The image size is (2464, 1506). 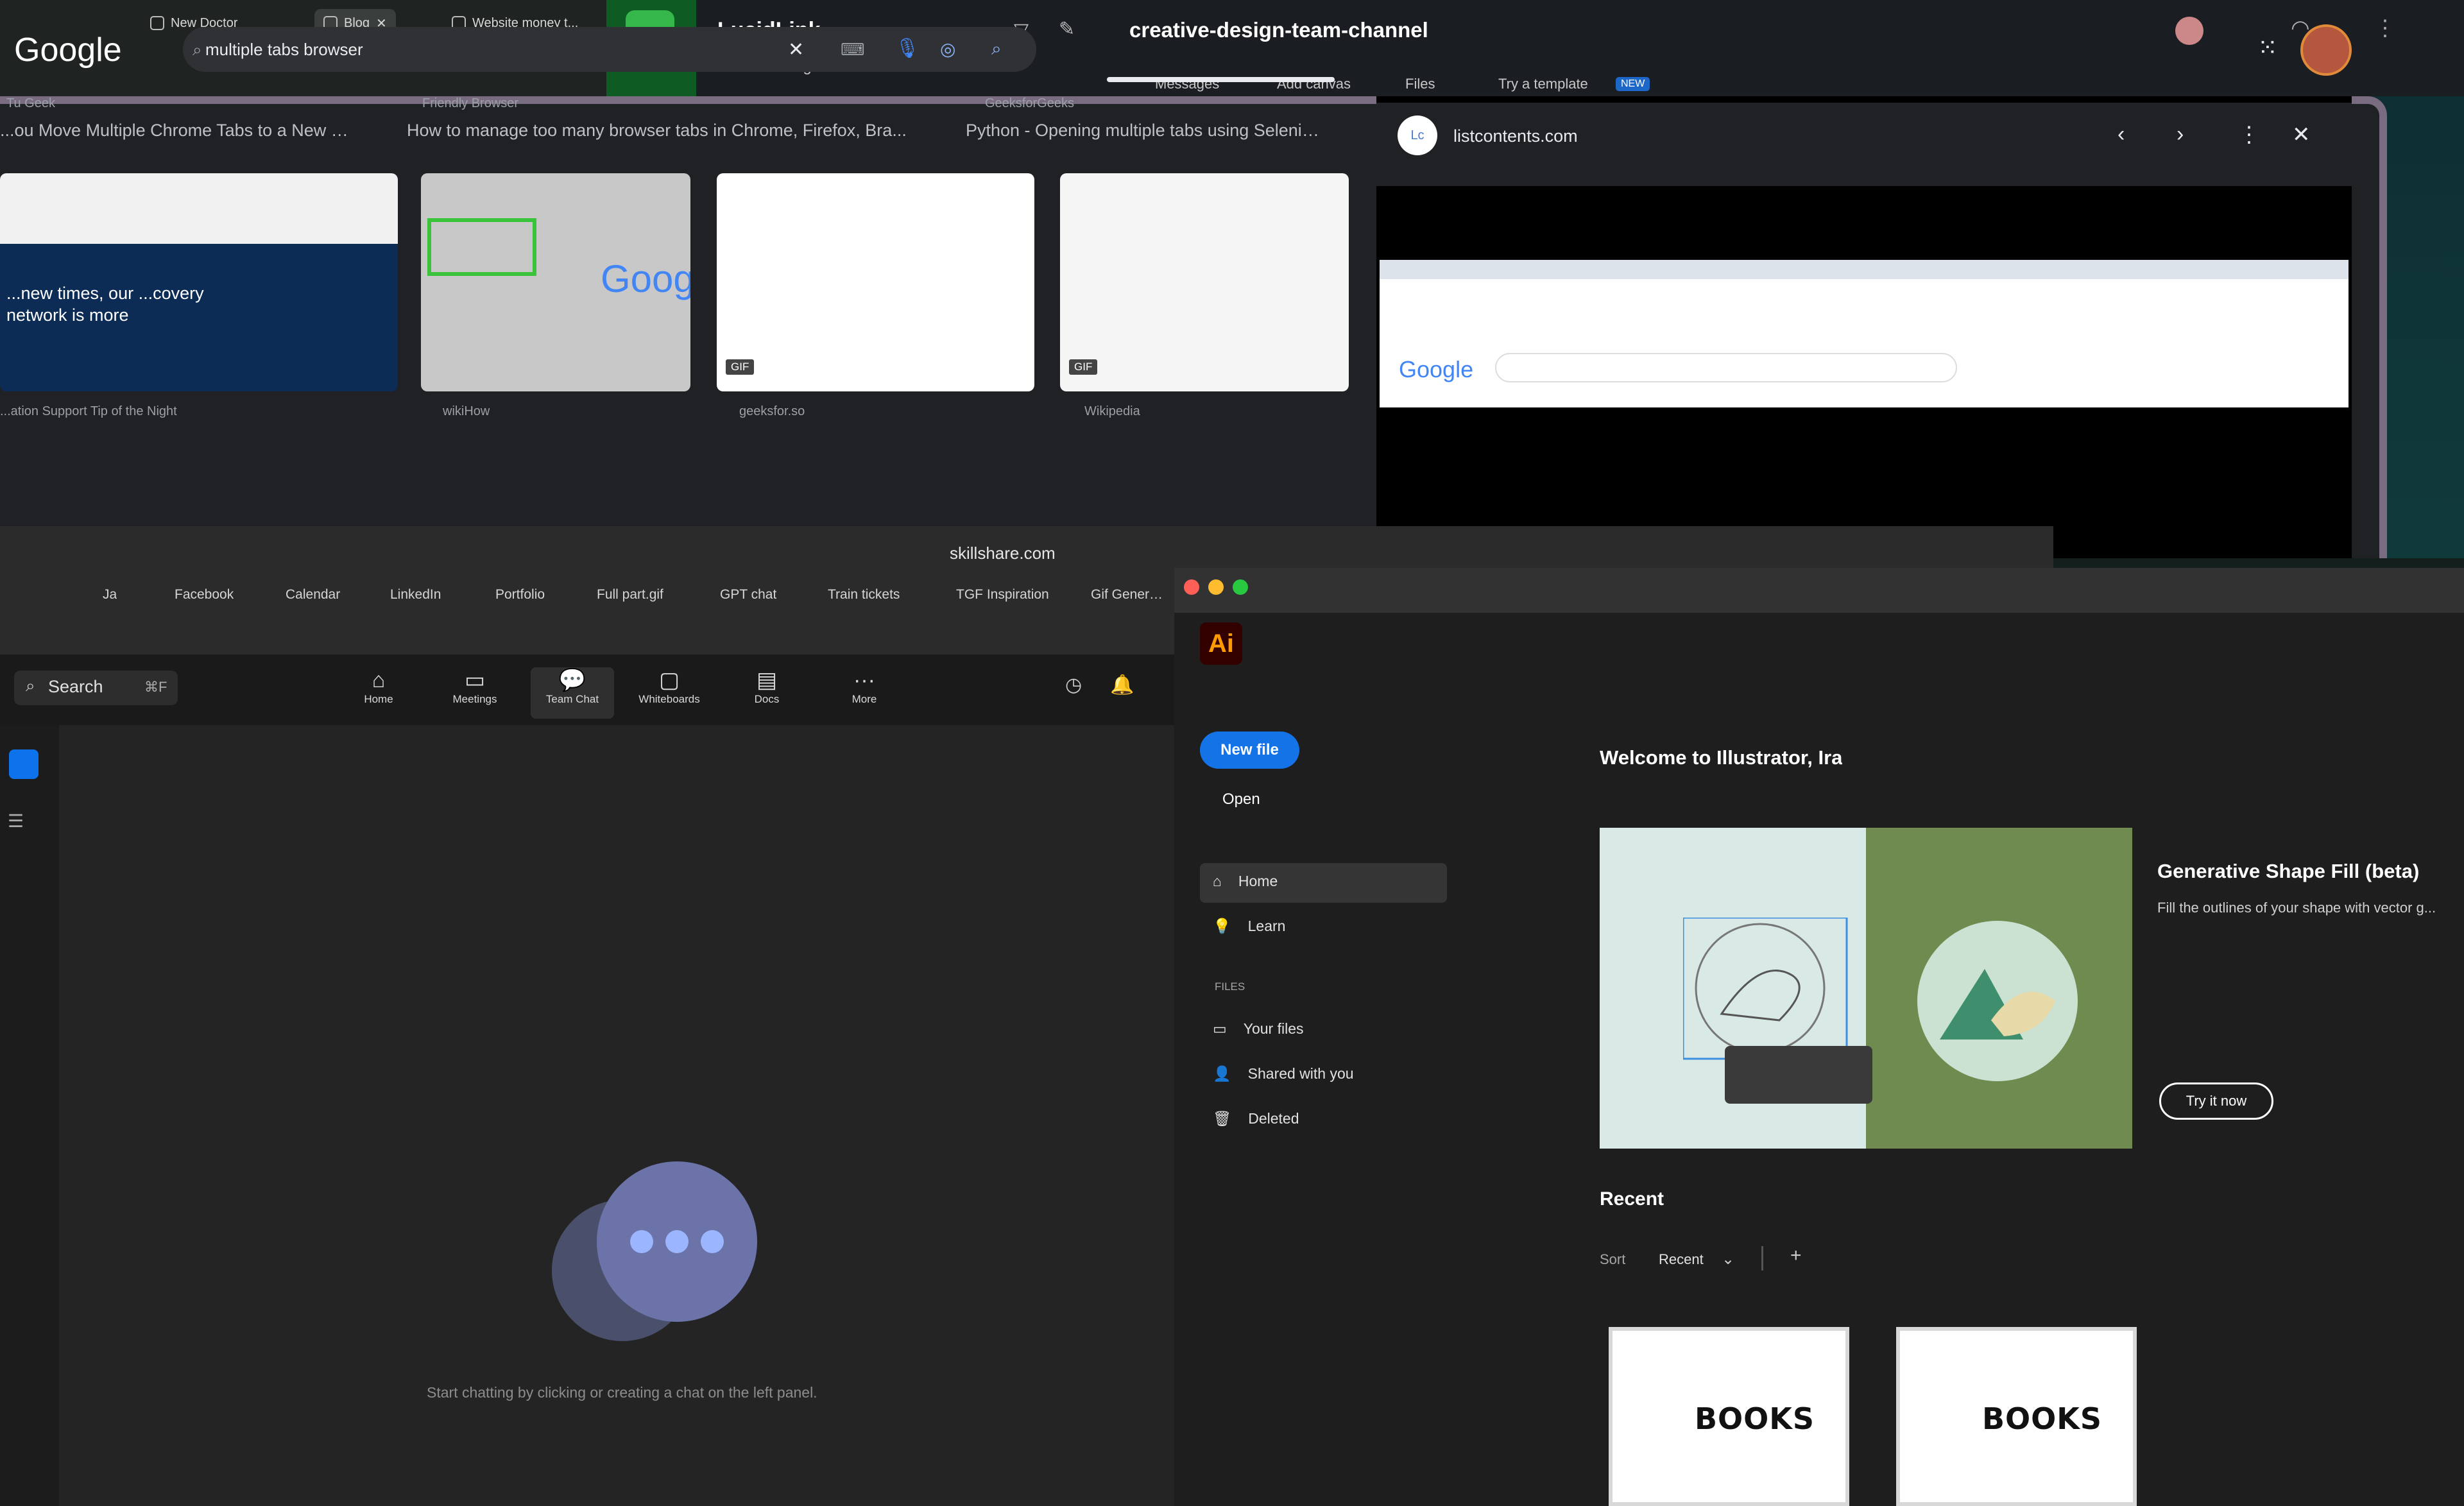 What do you see at coordinates (1216, 587) in the screenshot?
I see `minimize-window-icon` at bounding box center [1216, 587].